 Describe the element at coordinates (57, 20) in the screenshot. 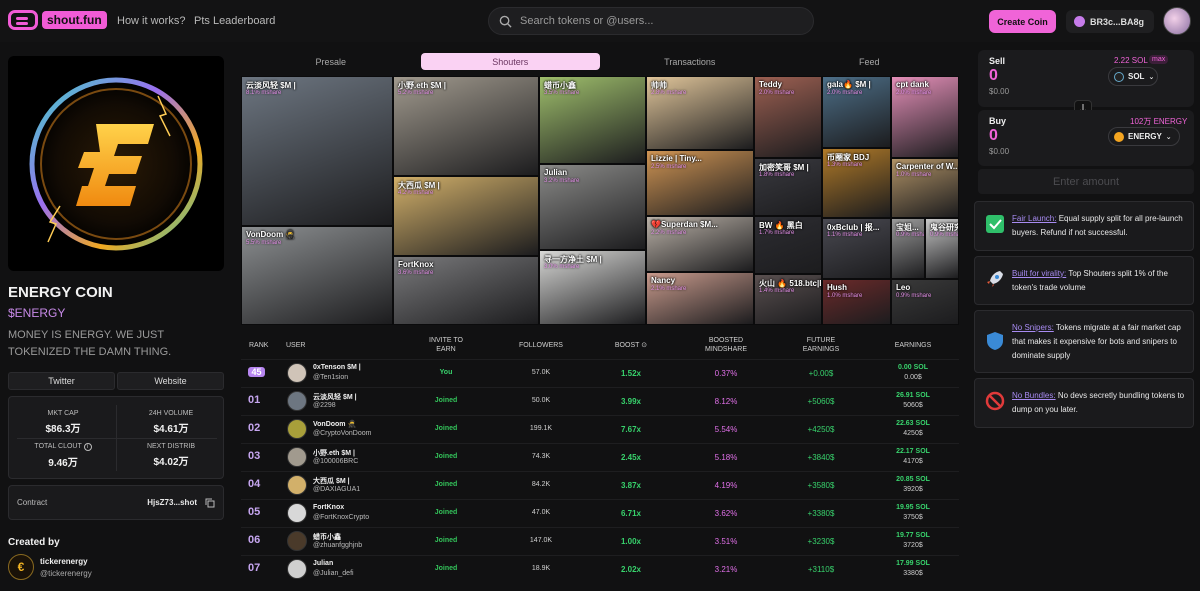

I see `logo: shout.fun` at that location.